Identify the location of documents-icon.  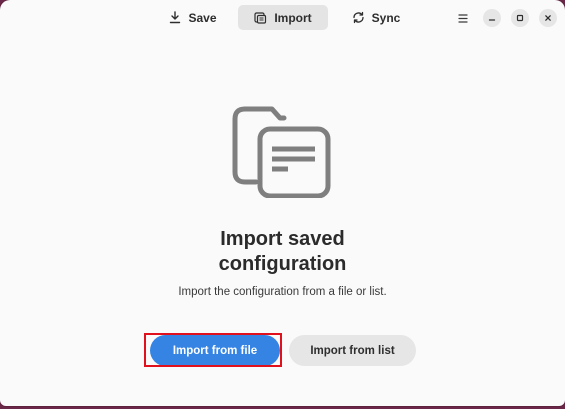
(281, 152).